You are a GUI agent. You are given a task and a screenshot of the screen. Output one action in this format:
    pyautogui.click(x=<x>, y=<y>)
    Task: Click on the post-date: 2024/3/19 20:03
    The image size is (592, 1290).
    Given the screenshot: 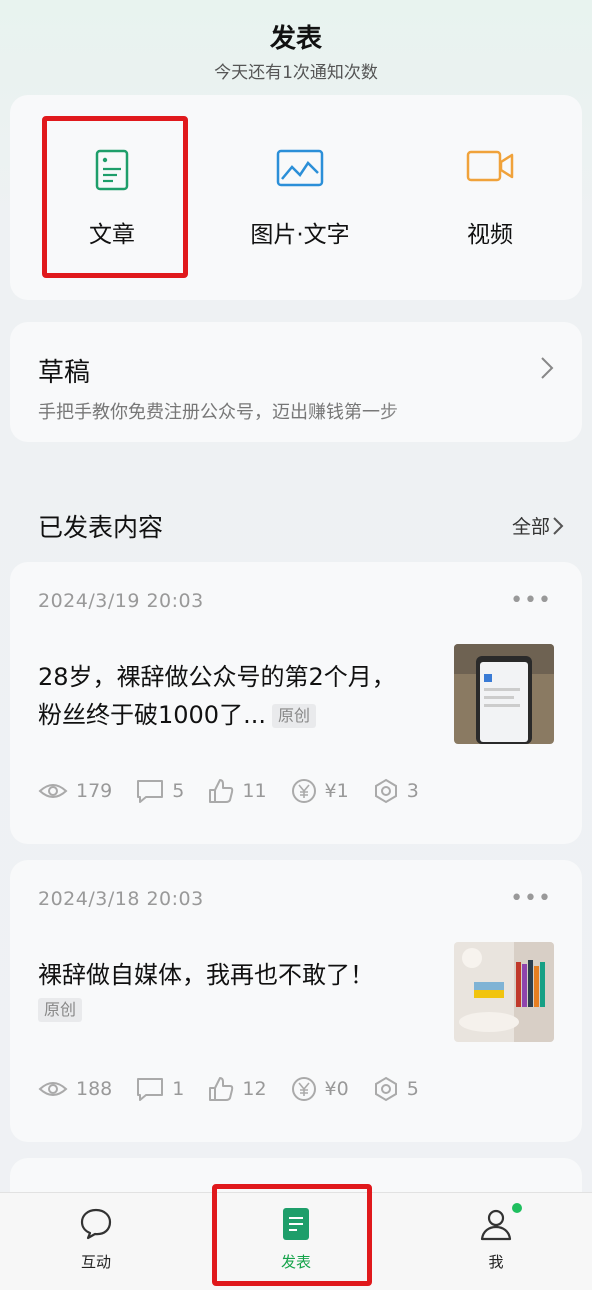 What is the action you would take?
    pyautogui.click(x=121, y=601)
    